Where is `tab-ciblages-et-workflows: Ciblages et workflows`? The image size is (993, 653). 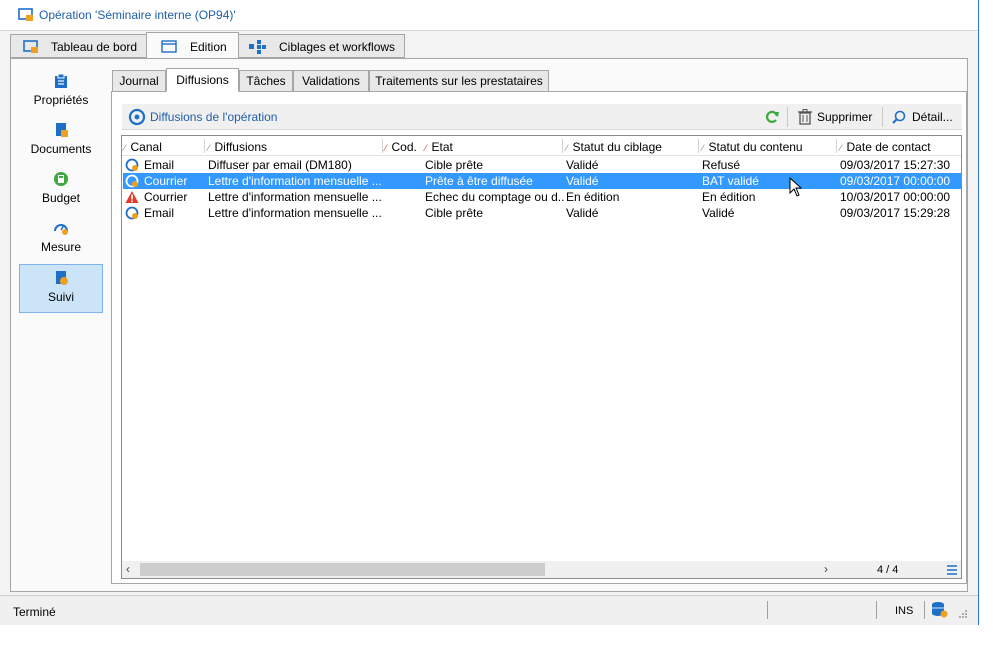 tab-ciblages-et-workflows: Ciblages et workflows is located at coordinates (321, 46).